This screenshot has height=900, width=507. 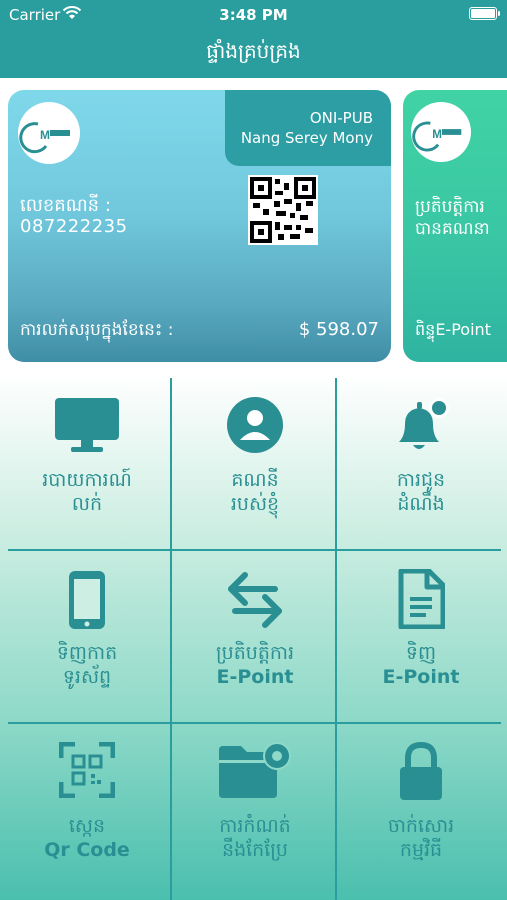 What do you see at coordinates (484, 13) in the screenshot?
I see `battery-icon` at bounding box center [484, 13].